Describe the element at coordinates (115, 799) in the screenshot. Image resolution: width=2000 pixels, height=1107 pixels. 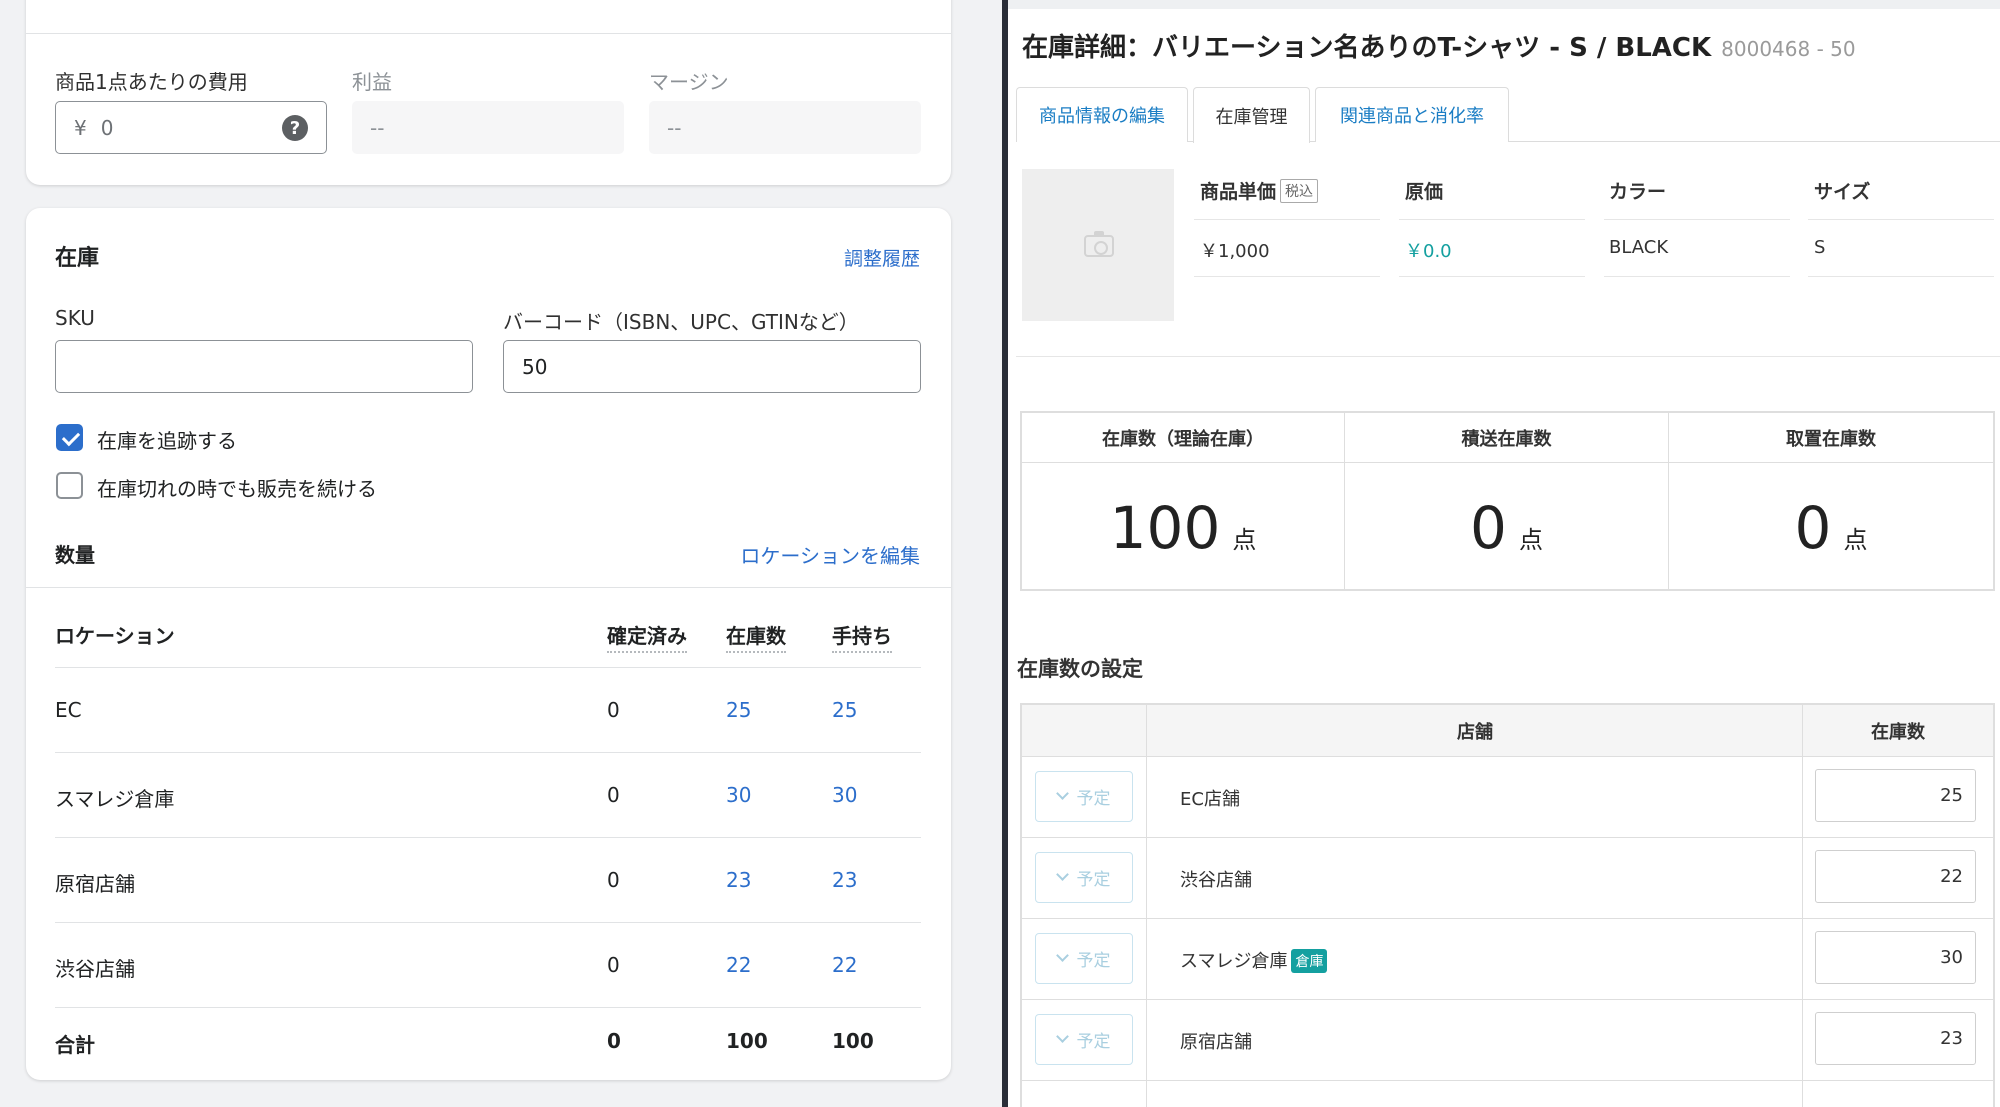
I see `location-name: スマレジ倉庫` at that location.